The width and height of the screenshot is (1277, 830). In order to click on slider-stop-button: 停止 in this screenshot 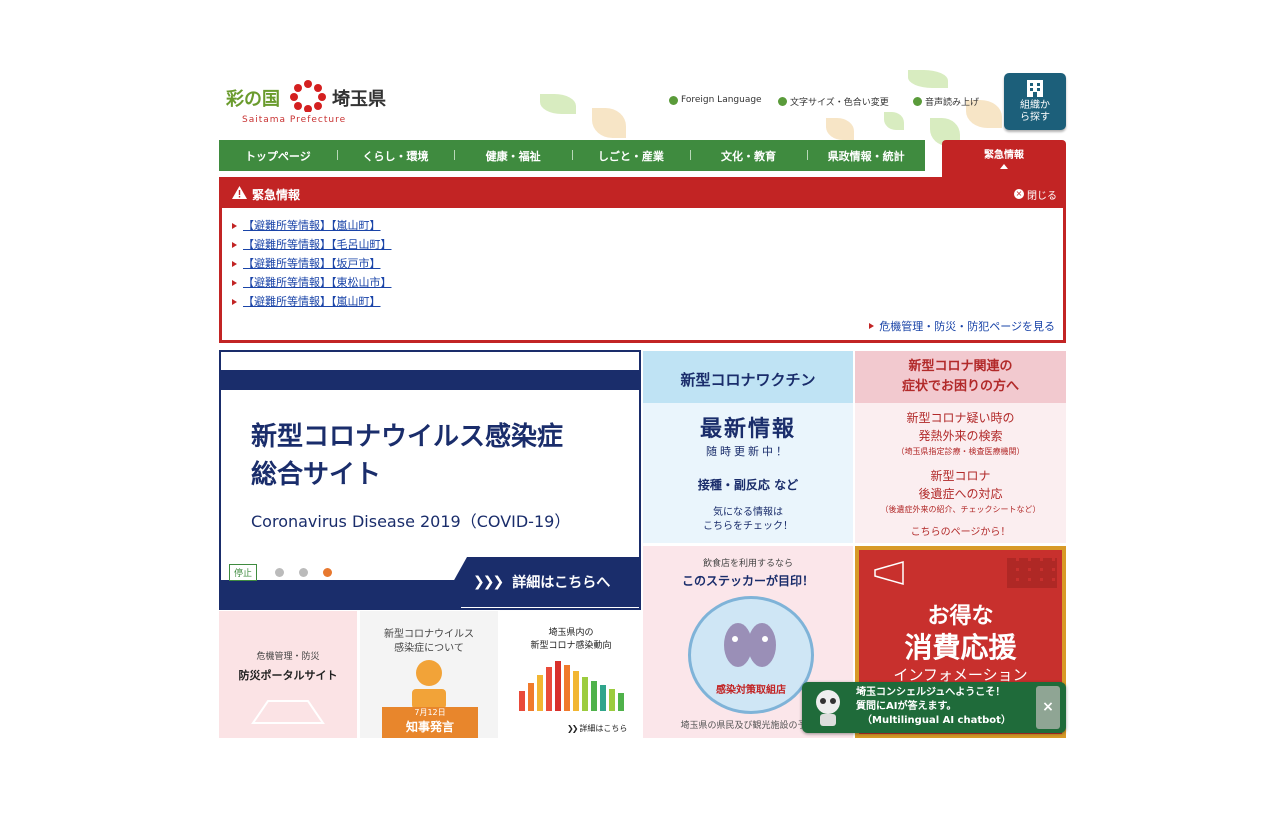, I will do `click(243, 572)`.